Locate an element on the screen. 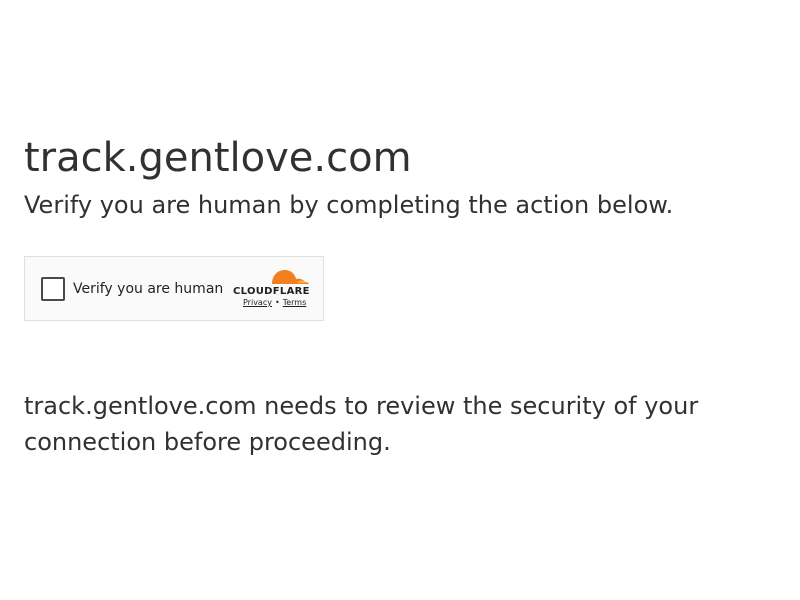 The image size is (800, 600). cloudflare-links: Privacy • Terms is located at coordinates (278, 303).